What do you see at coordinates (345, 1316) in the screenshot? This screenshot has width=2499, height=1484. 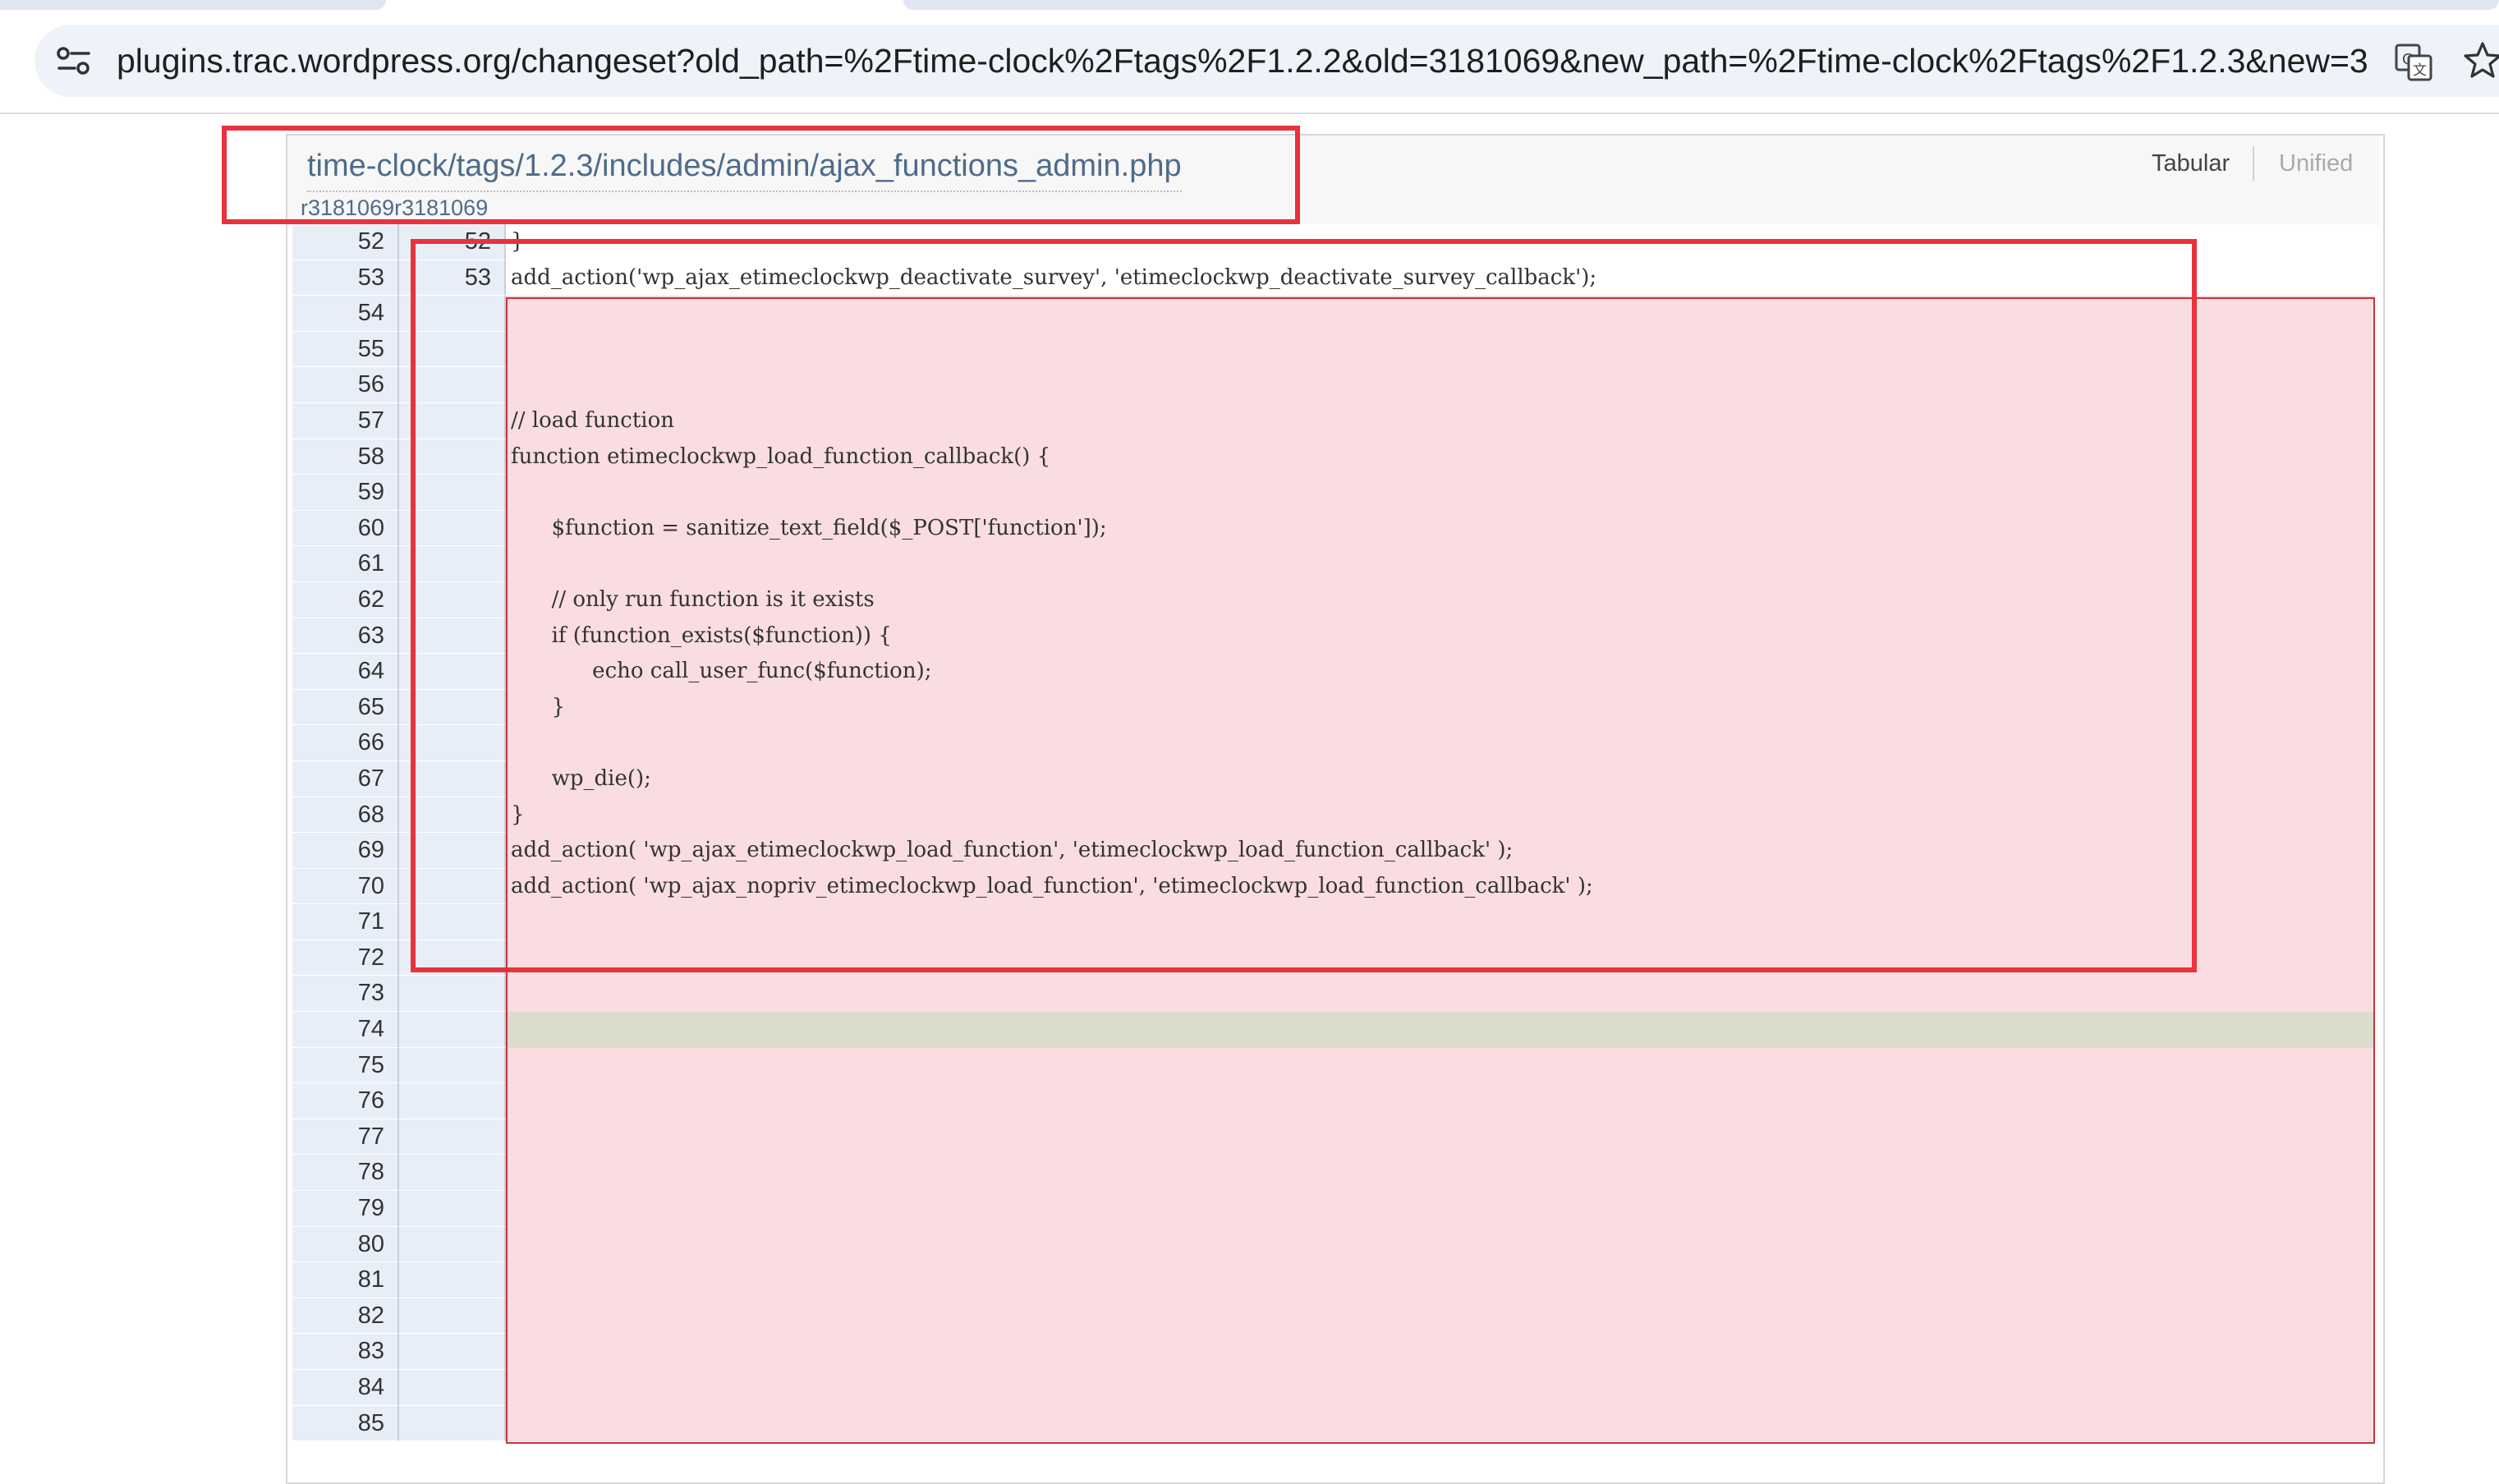 I see `old-line-number: 82` at bounding box center [345, 1316].